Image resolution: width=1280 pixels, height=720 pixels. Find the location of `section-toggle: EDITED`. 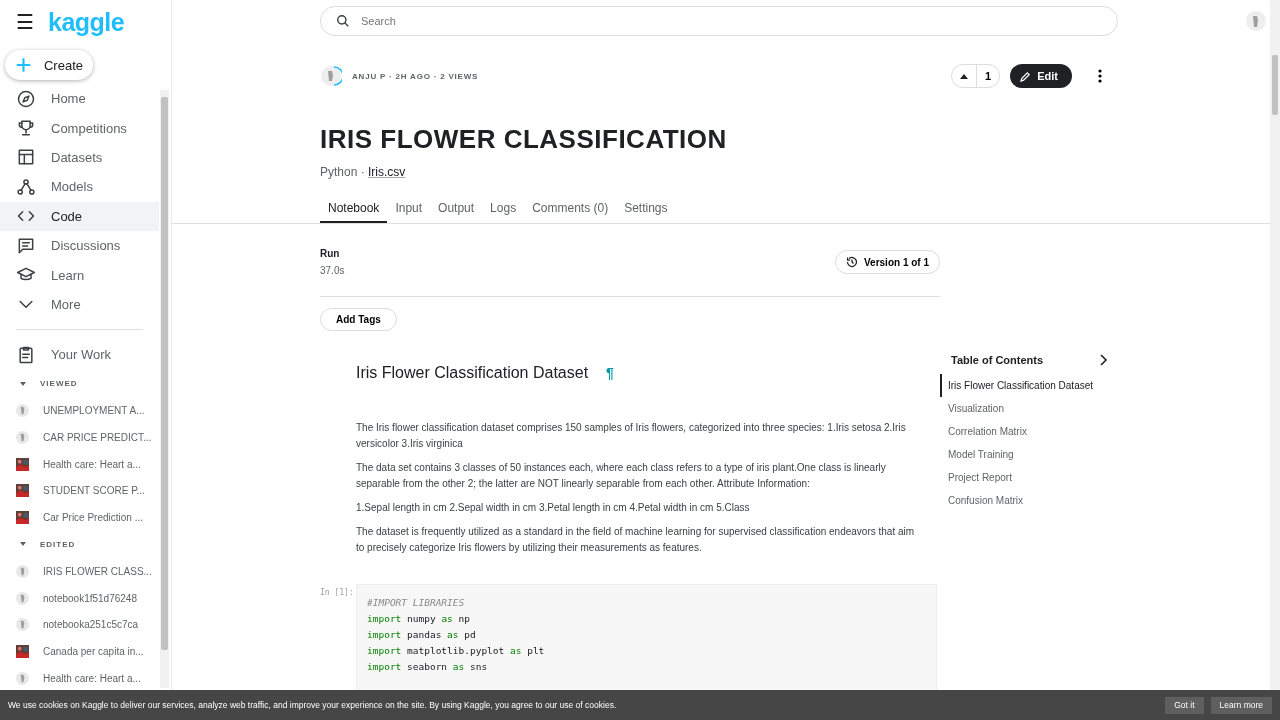

section-toggle: EDITED is located at coordinates (79, 544).